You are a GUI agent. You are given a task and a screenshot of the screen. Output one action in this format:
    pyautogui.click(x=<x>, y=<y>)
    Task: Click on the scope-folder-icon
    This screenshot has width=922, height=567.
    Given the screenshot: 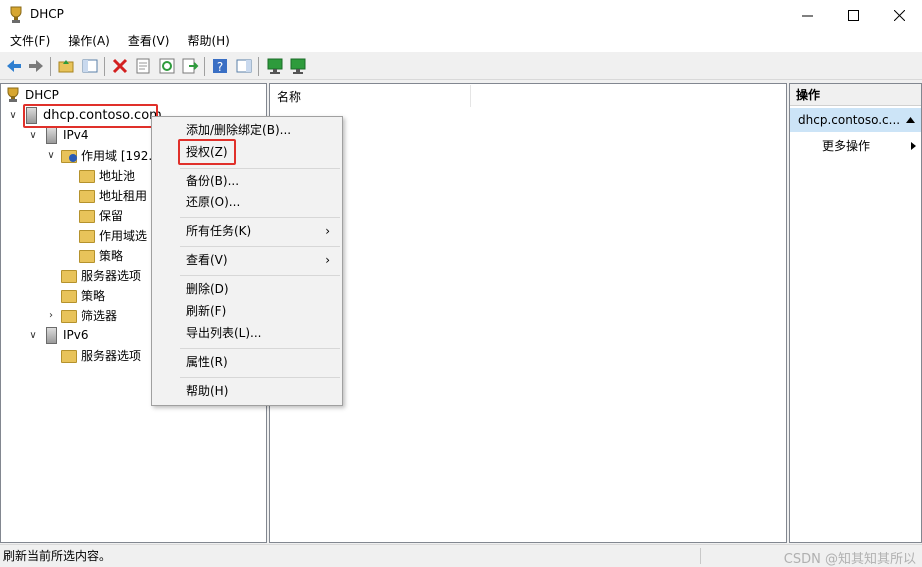 What is the action you would take?
    pyautogui.click(x=69, y=155)
    